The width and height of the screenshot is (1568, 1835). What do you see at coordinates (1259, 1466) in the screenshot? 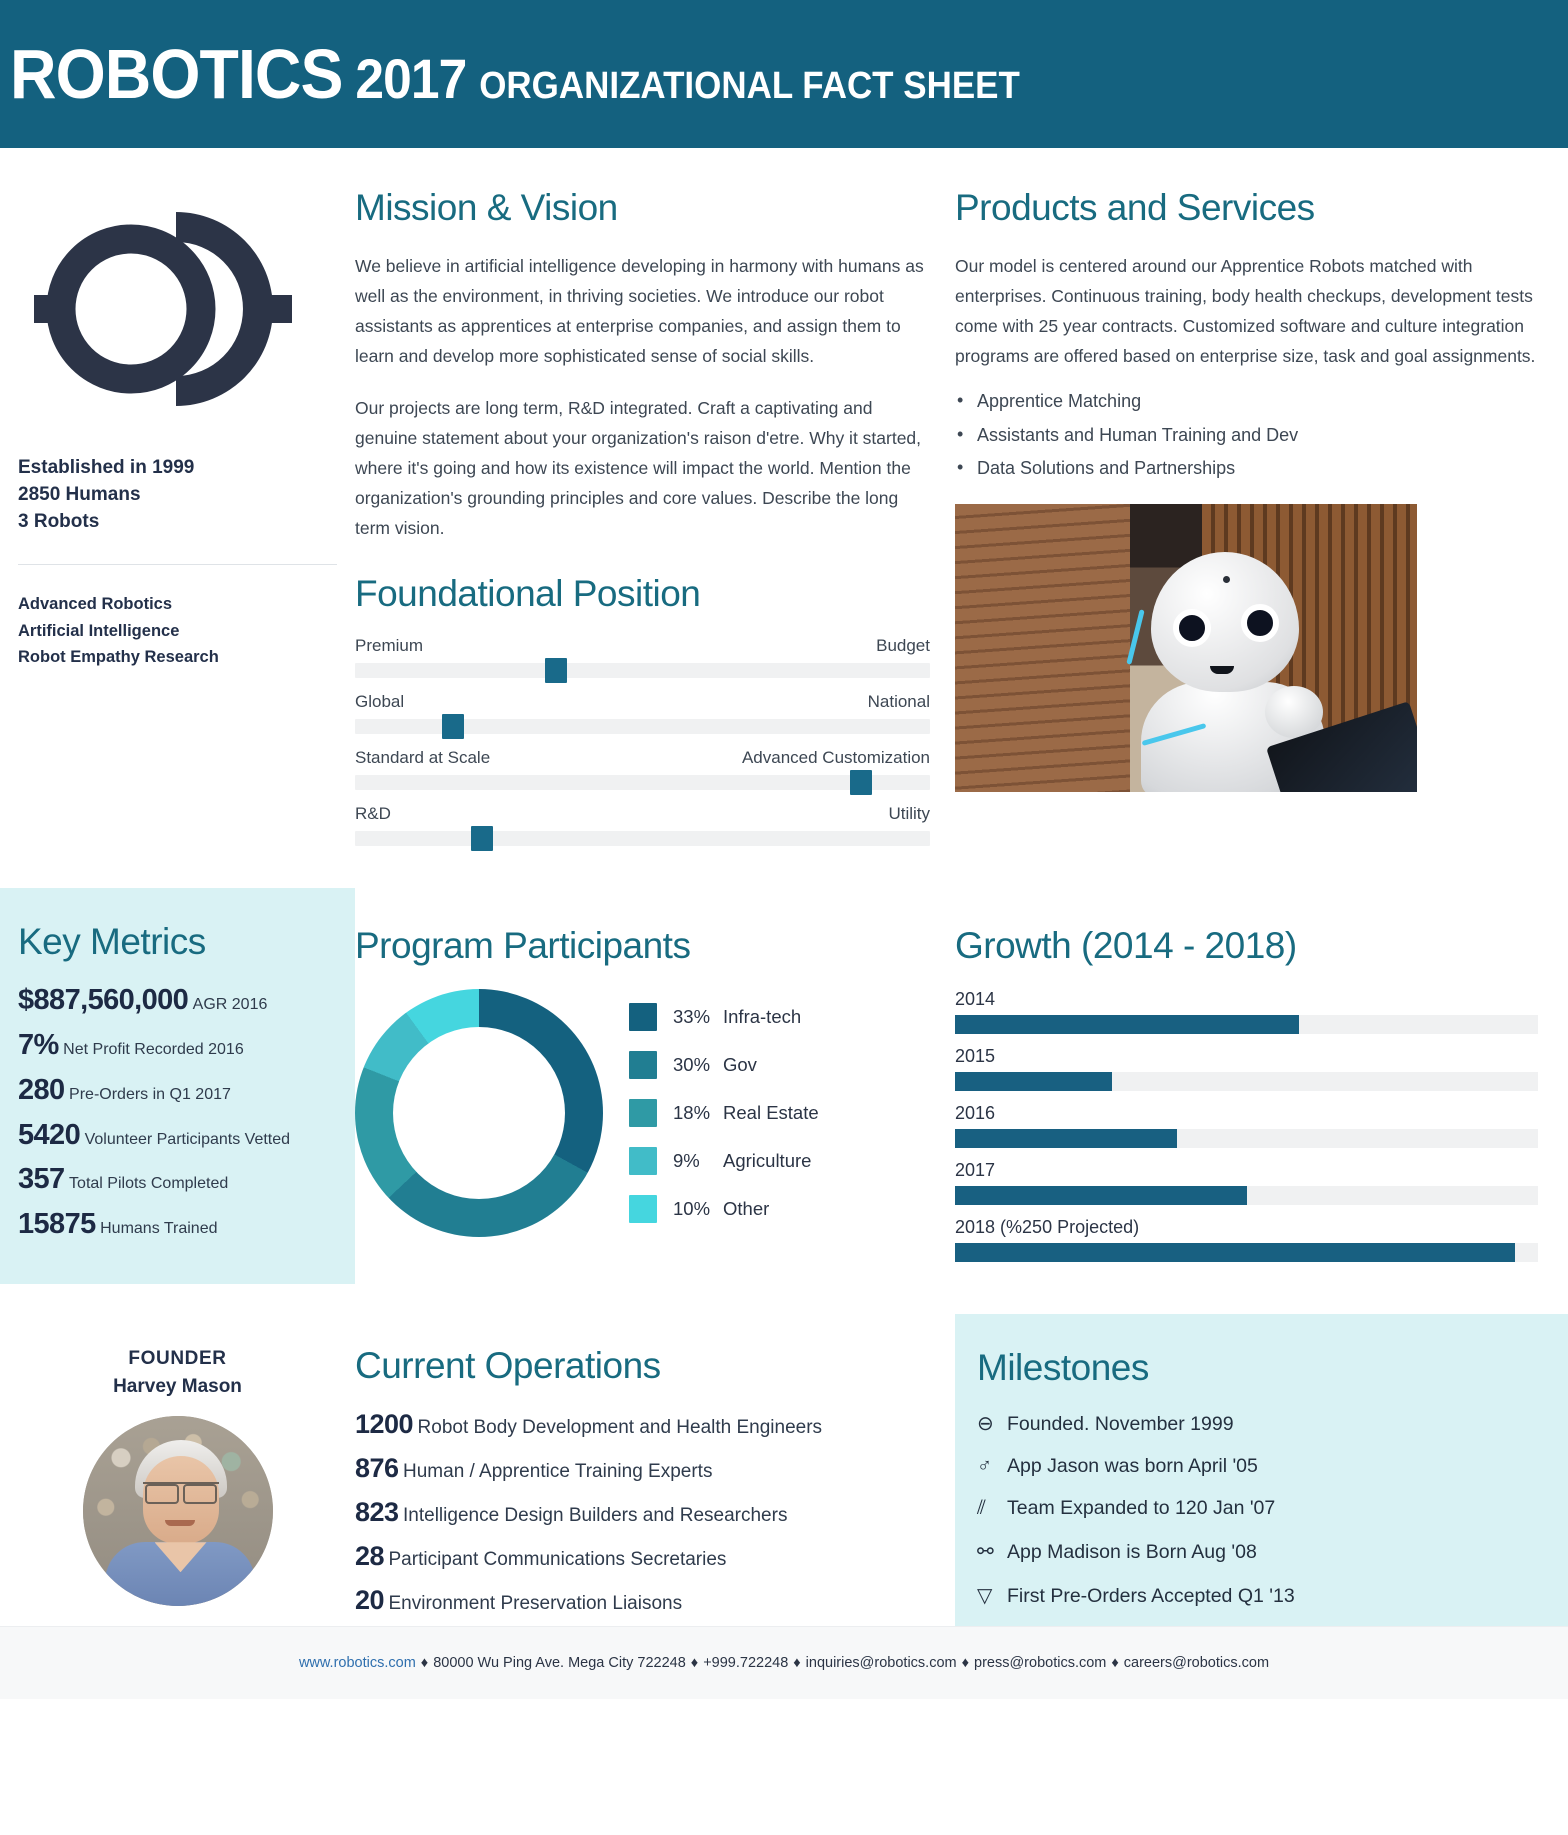
I see `milestone-item: ♂ App Jason was born April '05` at bounding box center [1259, 1466].